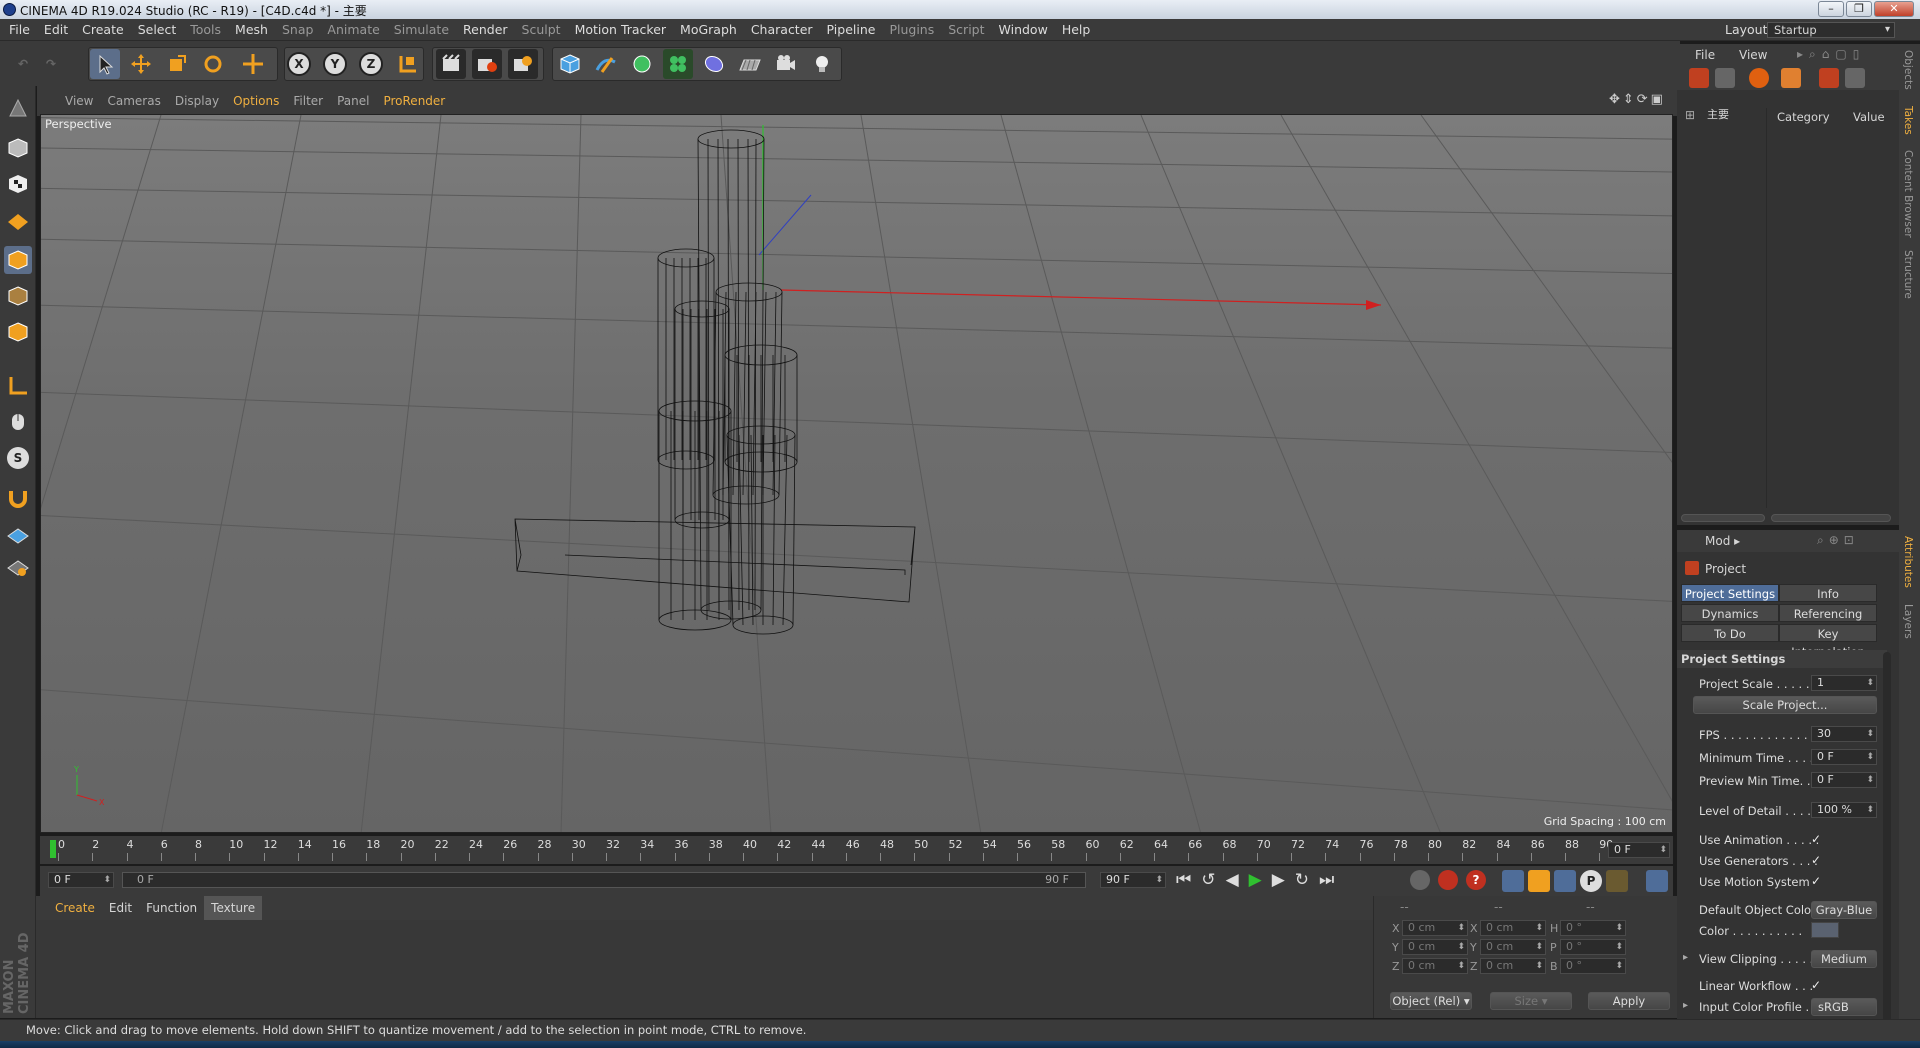 This screenshot has height=1048, width=1920. I want to click on redo-icon: ↷, so click(51, 64).